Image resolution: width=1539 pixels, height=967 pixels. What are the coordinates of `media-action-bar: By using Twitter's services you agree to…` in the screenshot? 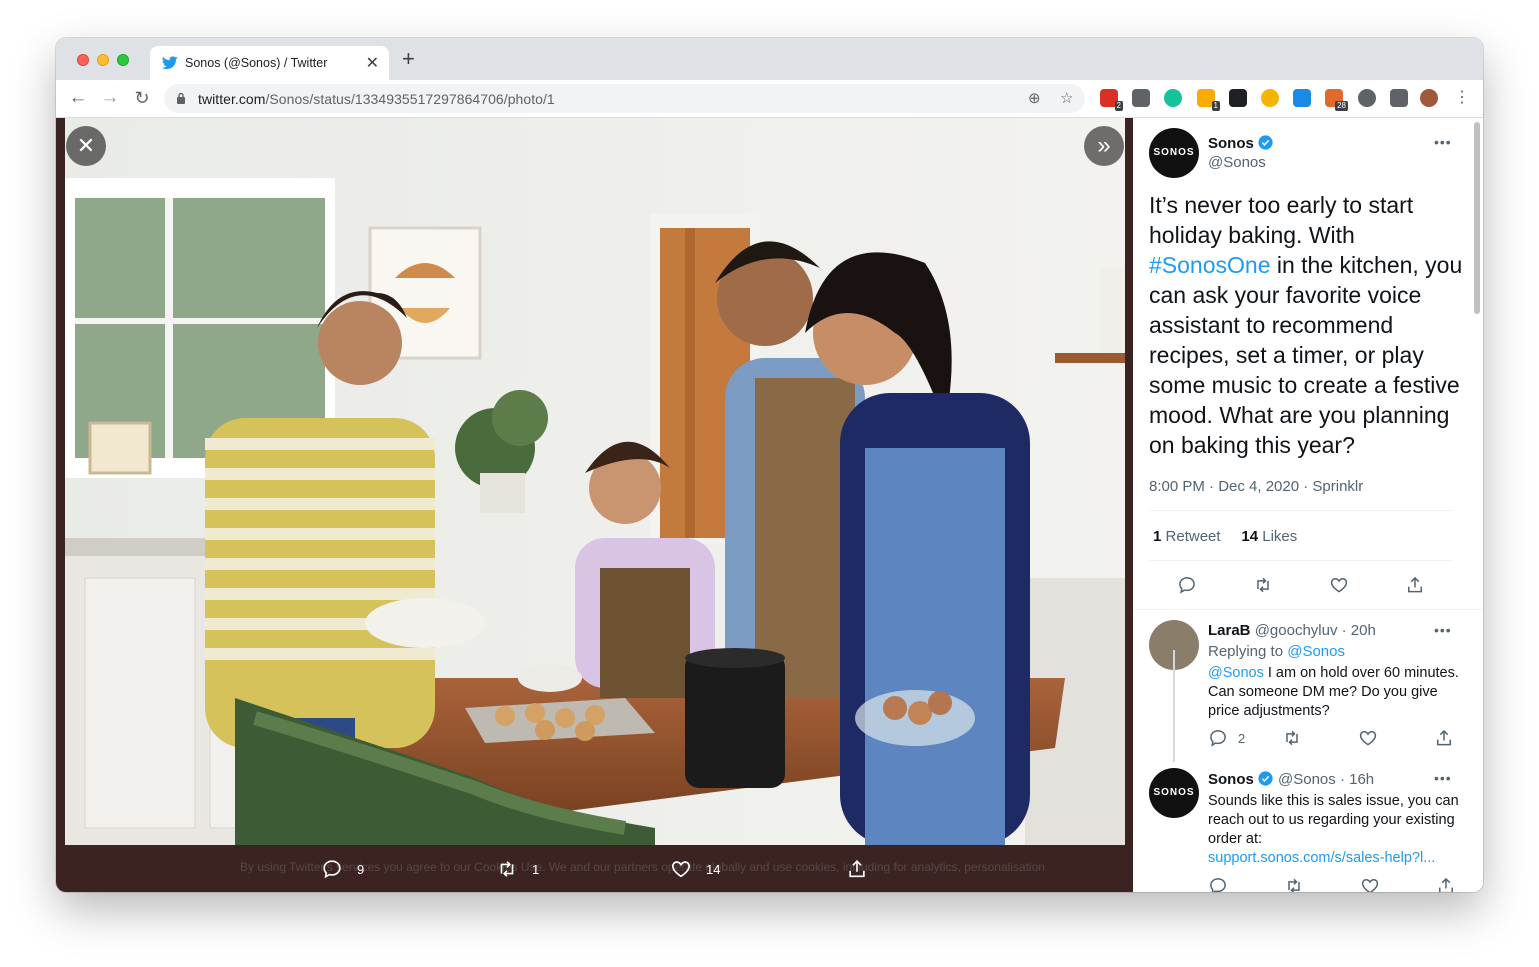 It's located at (594, 868).